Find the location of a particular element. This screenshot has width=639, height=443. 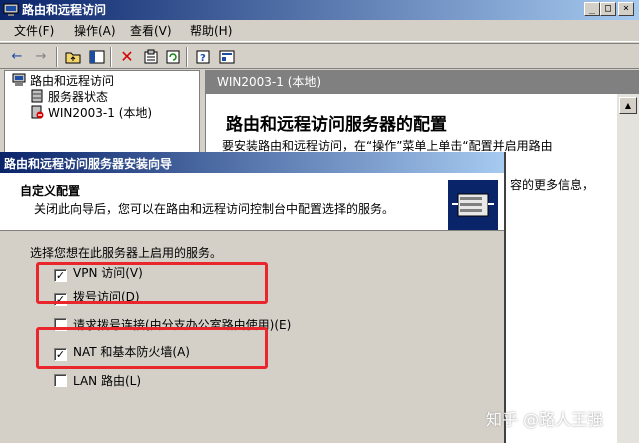

help-icon: ? is located at coordinates (203, 57).